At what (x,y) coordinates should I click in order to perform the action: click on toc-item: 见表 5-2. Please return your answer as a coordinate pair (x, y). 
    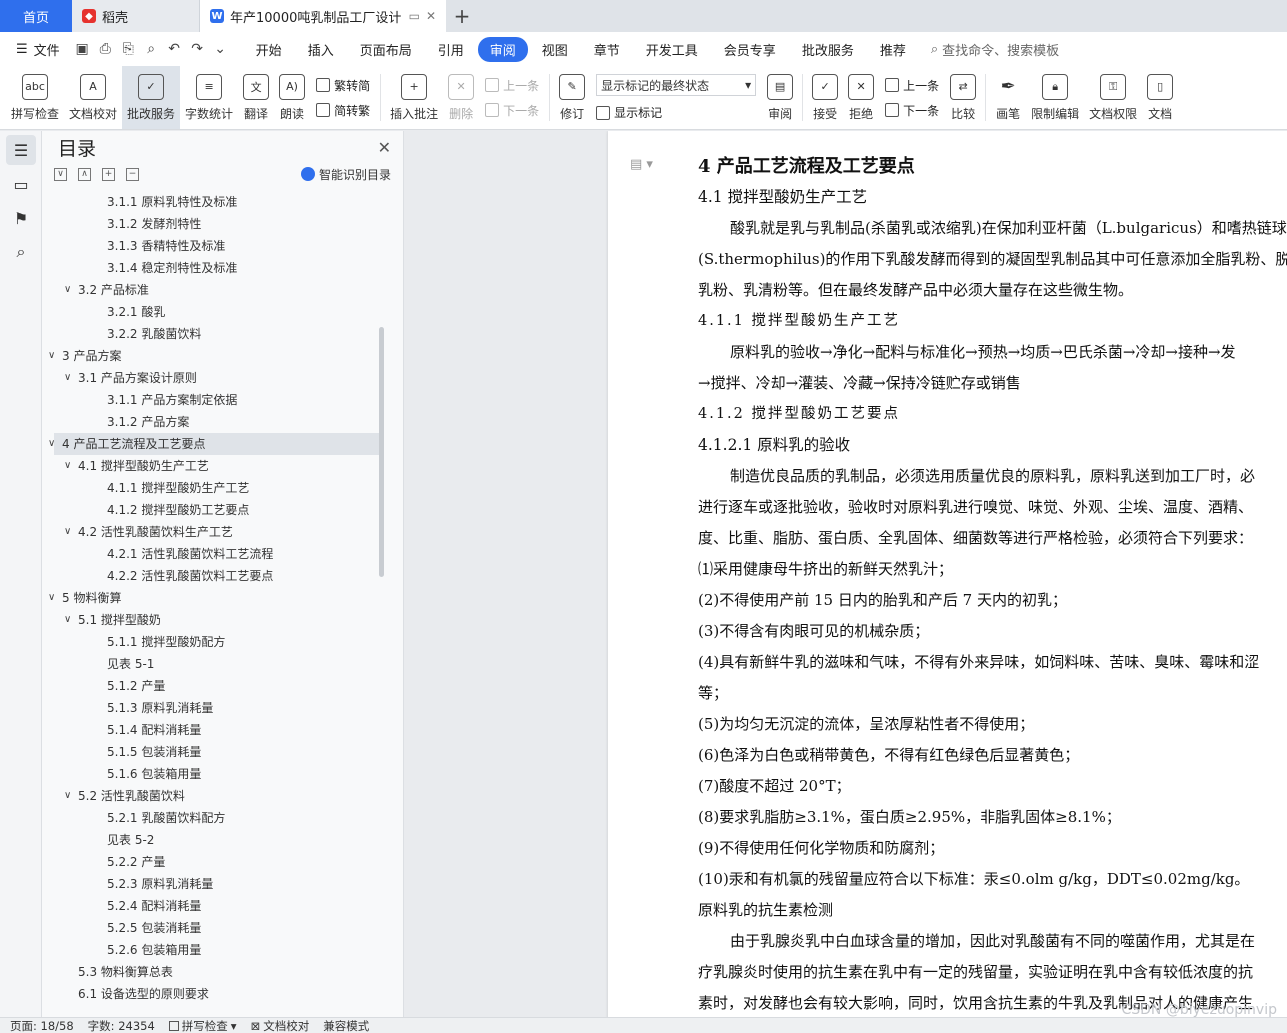
    Looking at the image, I should click on (212, 840).